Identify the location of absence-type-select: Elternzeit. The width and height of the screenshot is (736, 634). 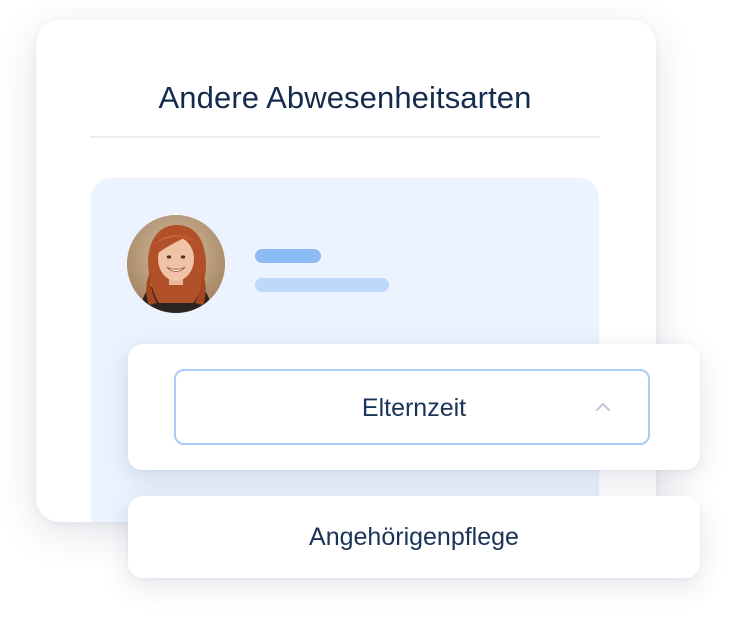
(412, 407).